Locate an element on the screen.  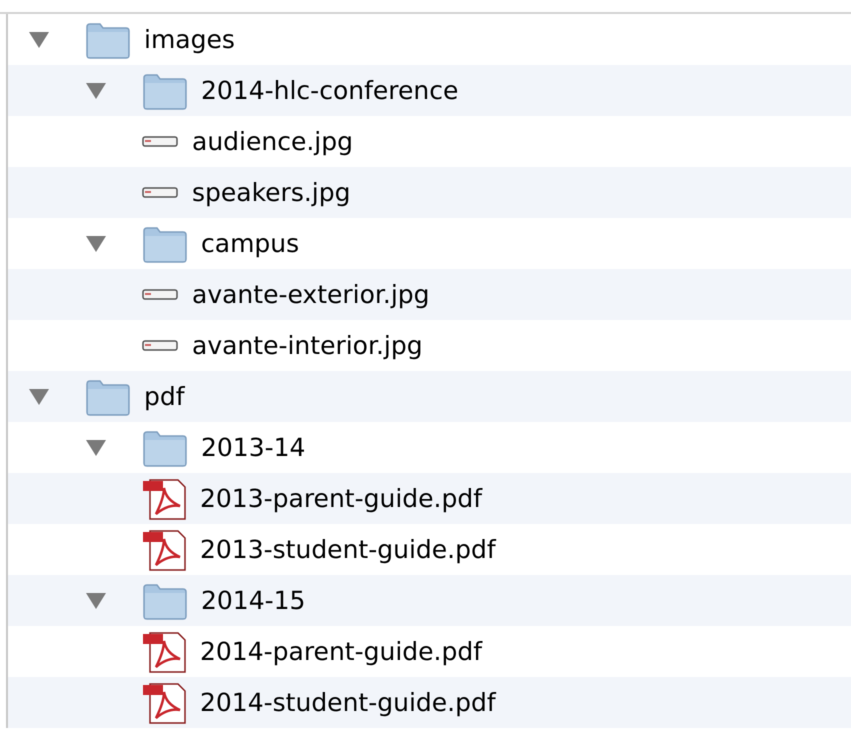
tree-row: 2013-parent-guide.pdf is located at coordinates (429, 498).